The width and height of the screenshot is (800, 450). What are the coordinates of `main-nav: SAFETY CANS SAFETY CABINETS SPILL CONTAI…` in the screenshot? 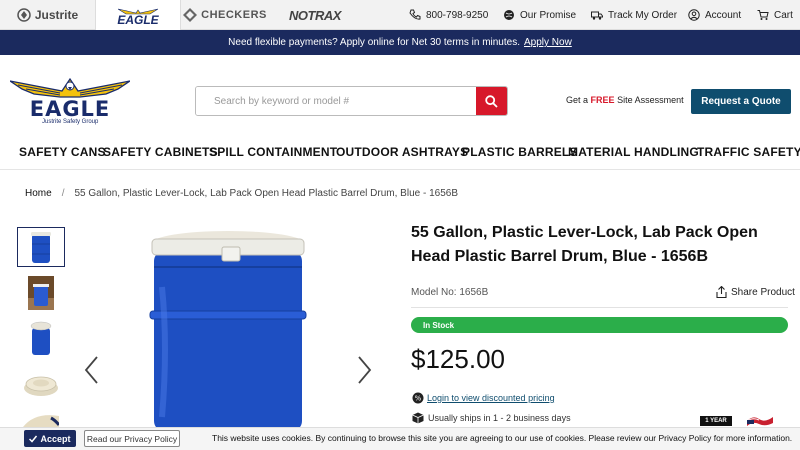 It's located at (400, 152).